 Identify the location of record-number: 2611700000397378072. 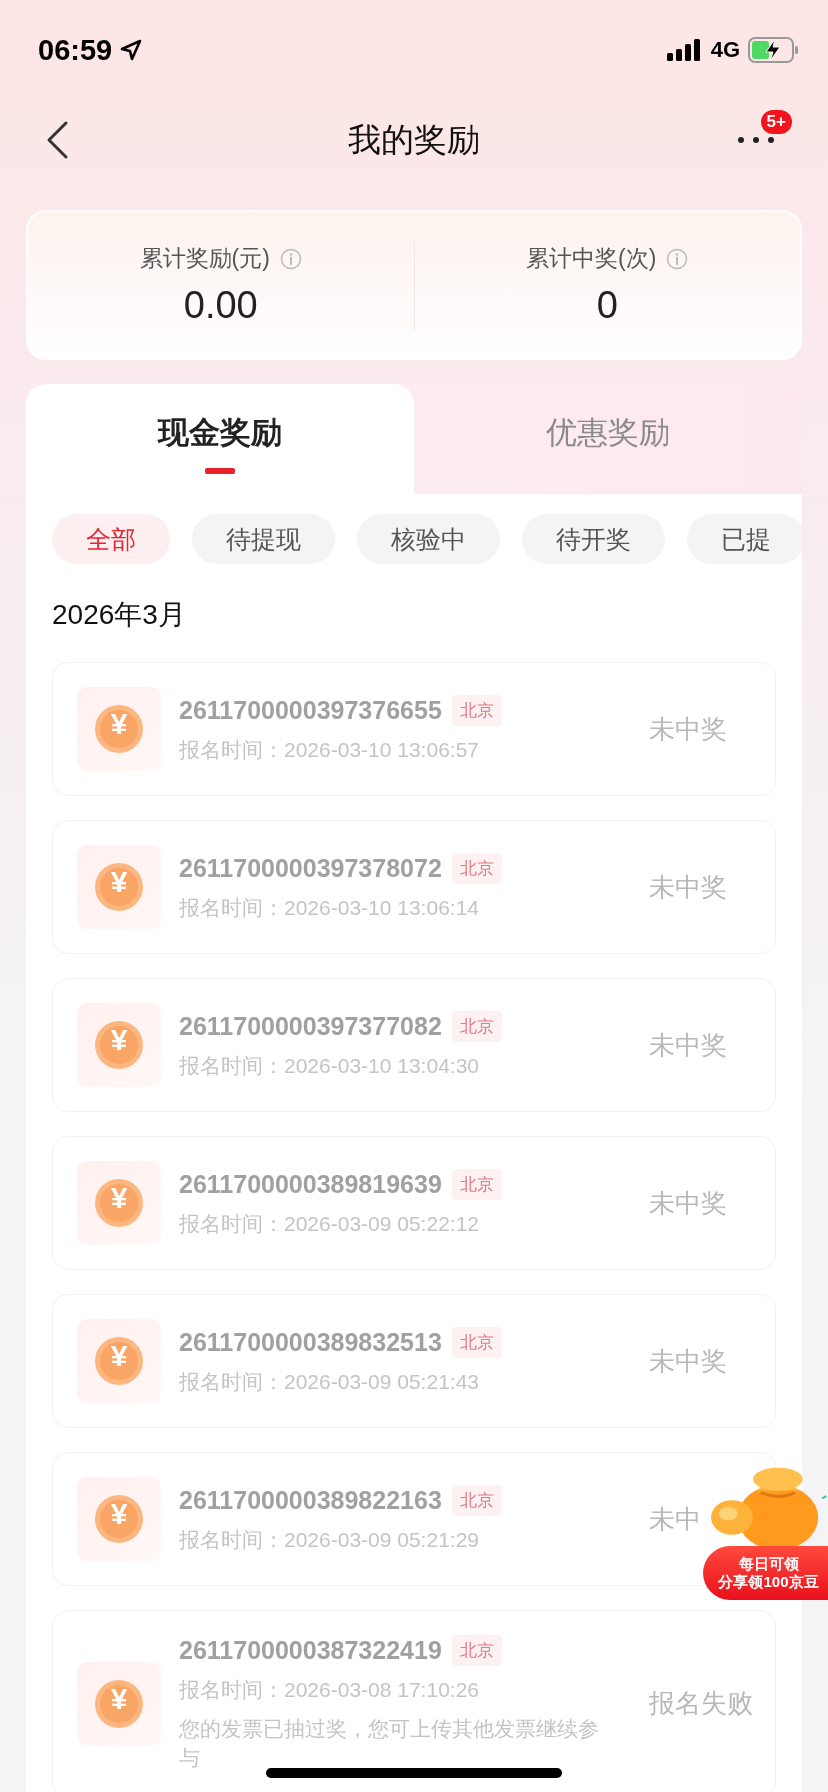
(310, 868).